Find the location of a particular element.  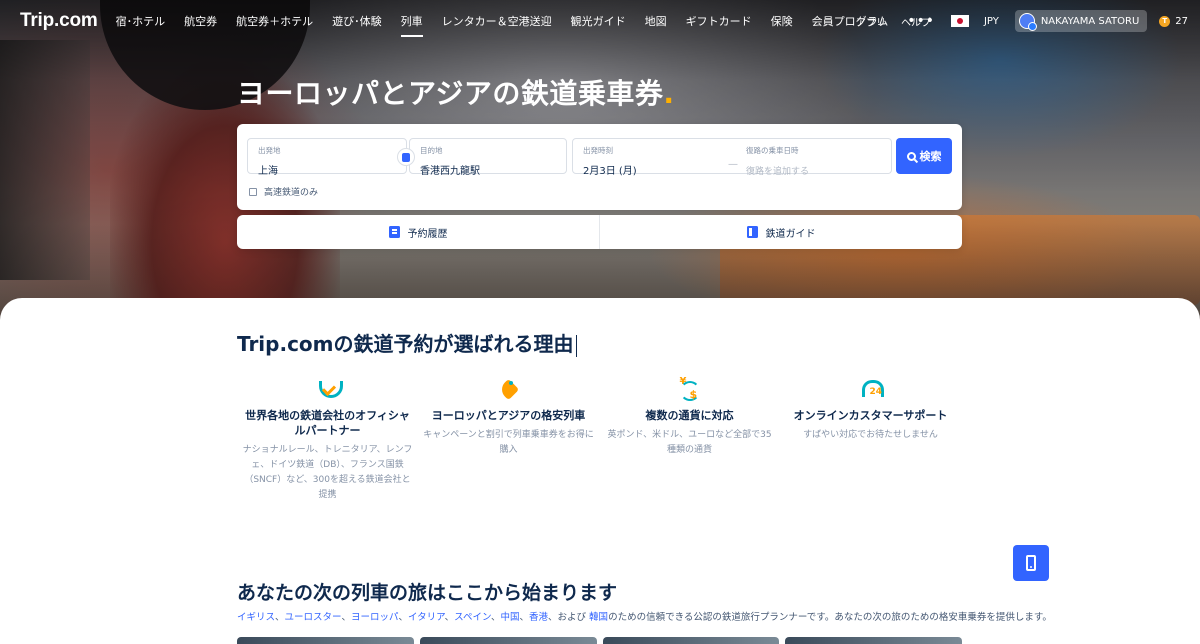

reason-desc: キャンペーンと割引で列車乗車券をお得に購入 is located at coordinates (508, 442).